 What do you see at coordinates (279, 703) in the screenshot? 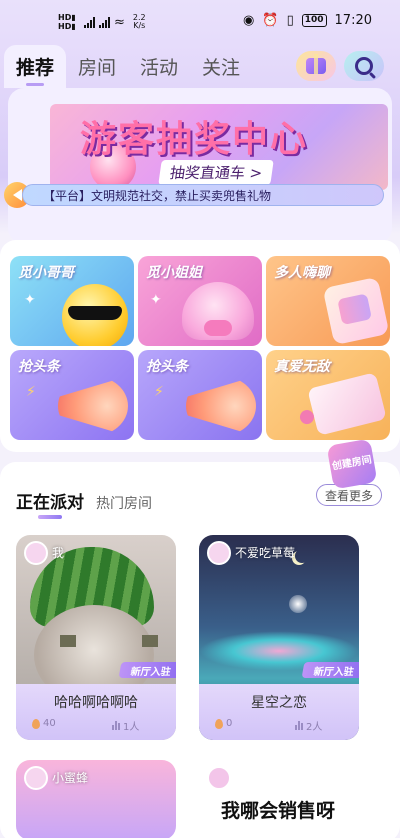
I see `room-name: 星空之恋` at bounding box center [279, 703].